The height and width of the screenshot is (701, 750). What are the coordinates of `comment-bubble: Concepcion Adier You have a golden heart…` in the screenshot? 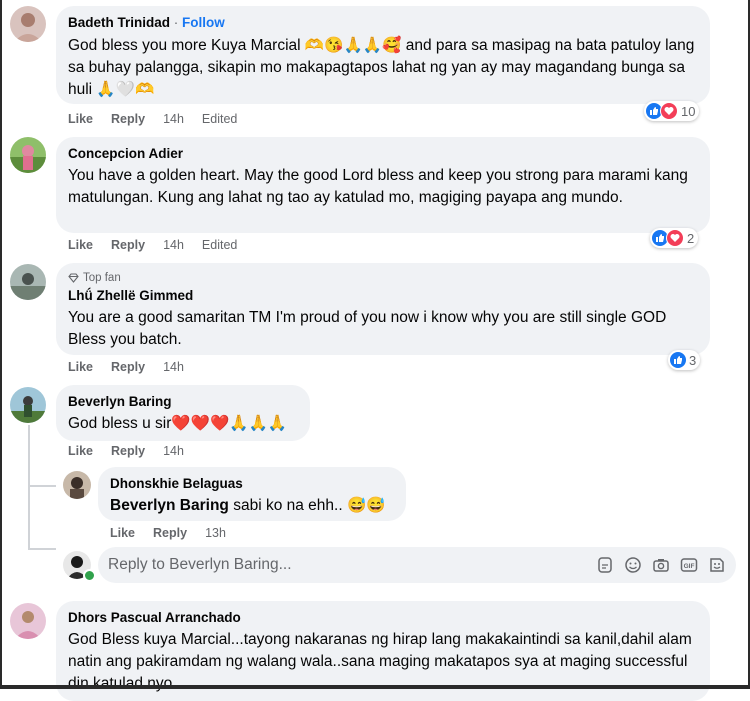 It's located at (383, 185).